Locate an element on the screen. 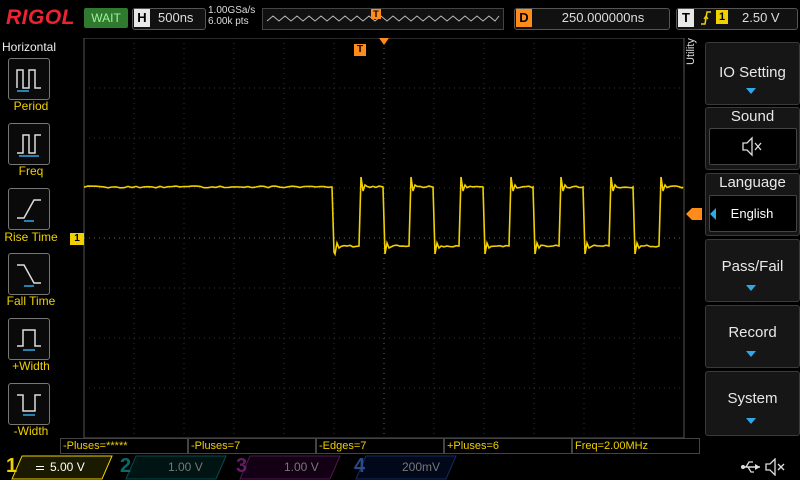  negative-width-icon is located at coordinates (29, 404).